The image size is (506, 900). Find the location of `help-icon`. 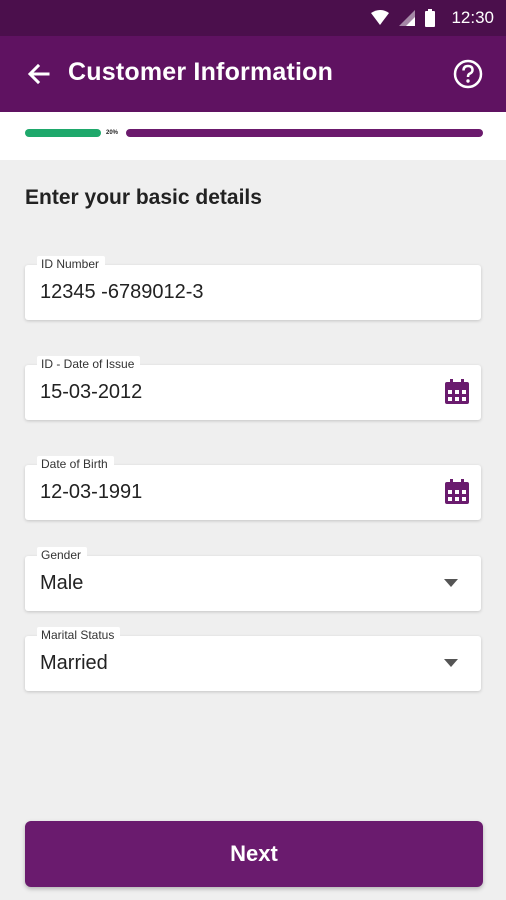

help-icon is located at coordinates (468, 74).